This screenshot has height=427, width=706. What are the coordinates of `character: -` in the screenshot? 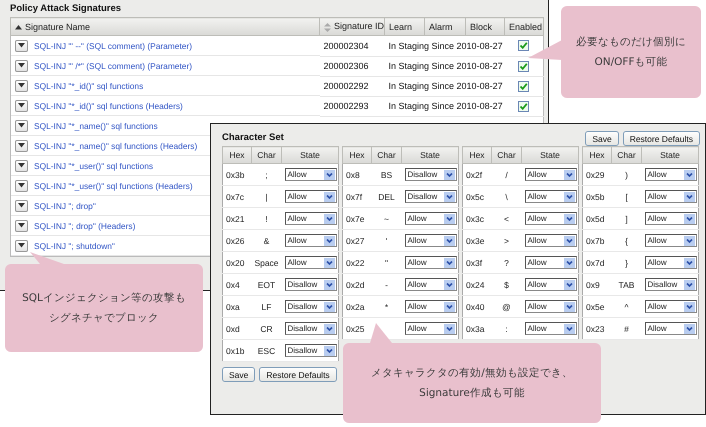 It's located at (386, 285).